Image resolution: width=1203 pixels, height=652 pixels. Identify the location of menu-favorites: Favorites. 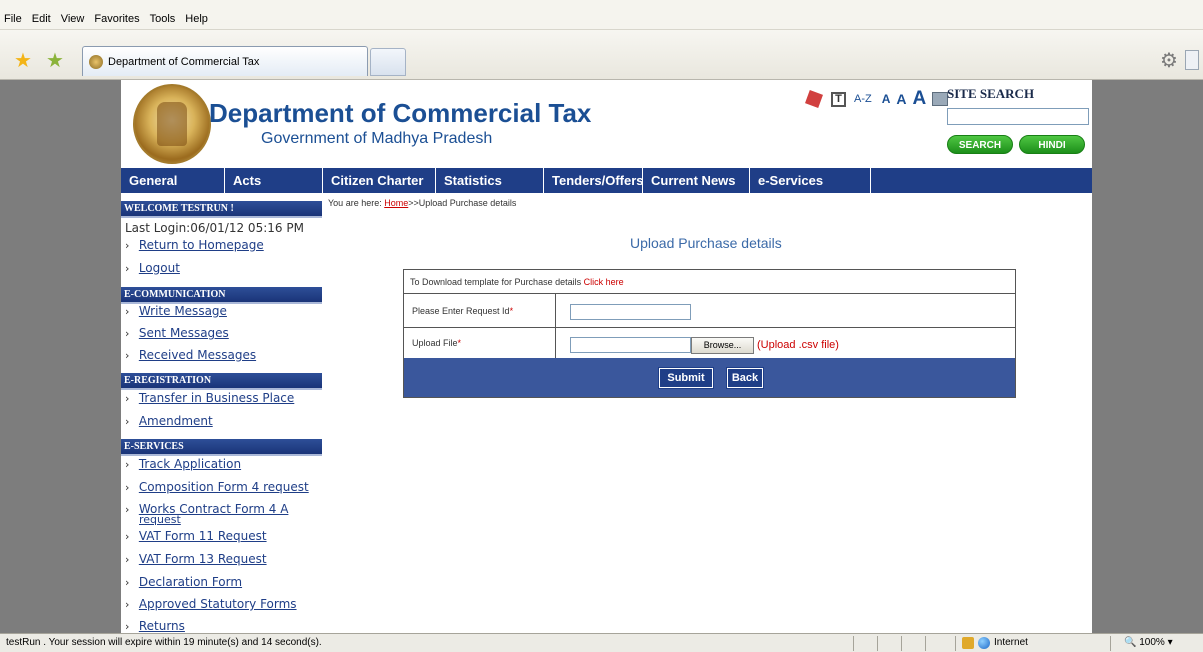
(116, 19).